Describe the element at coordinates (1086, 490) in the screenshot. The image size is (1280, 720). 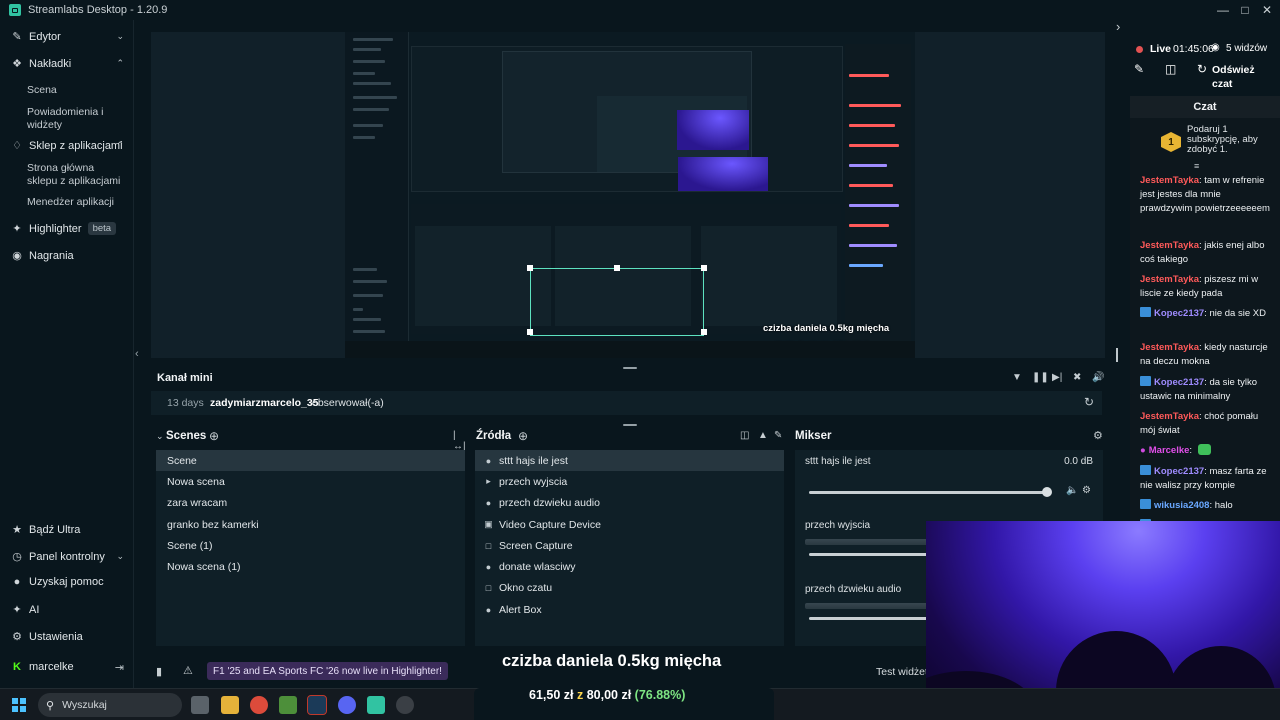
I see `channel-settings-icon: ⚙` at that location.